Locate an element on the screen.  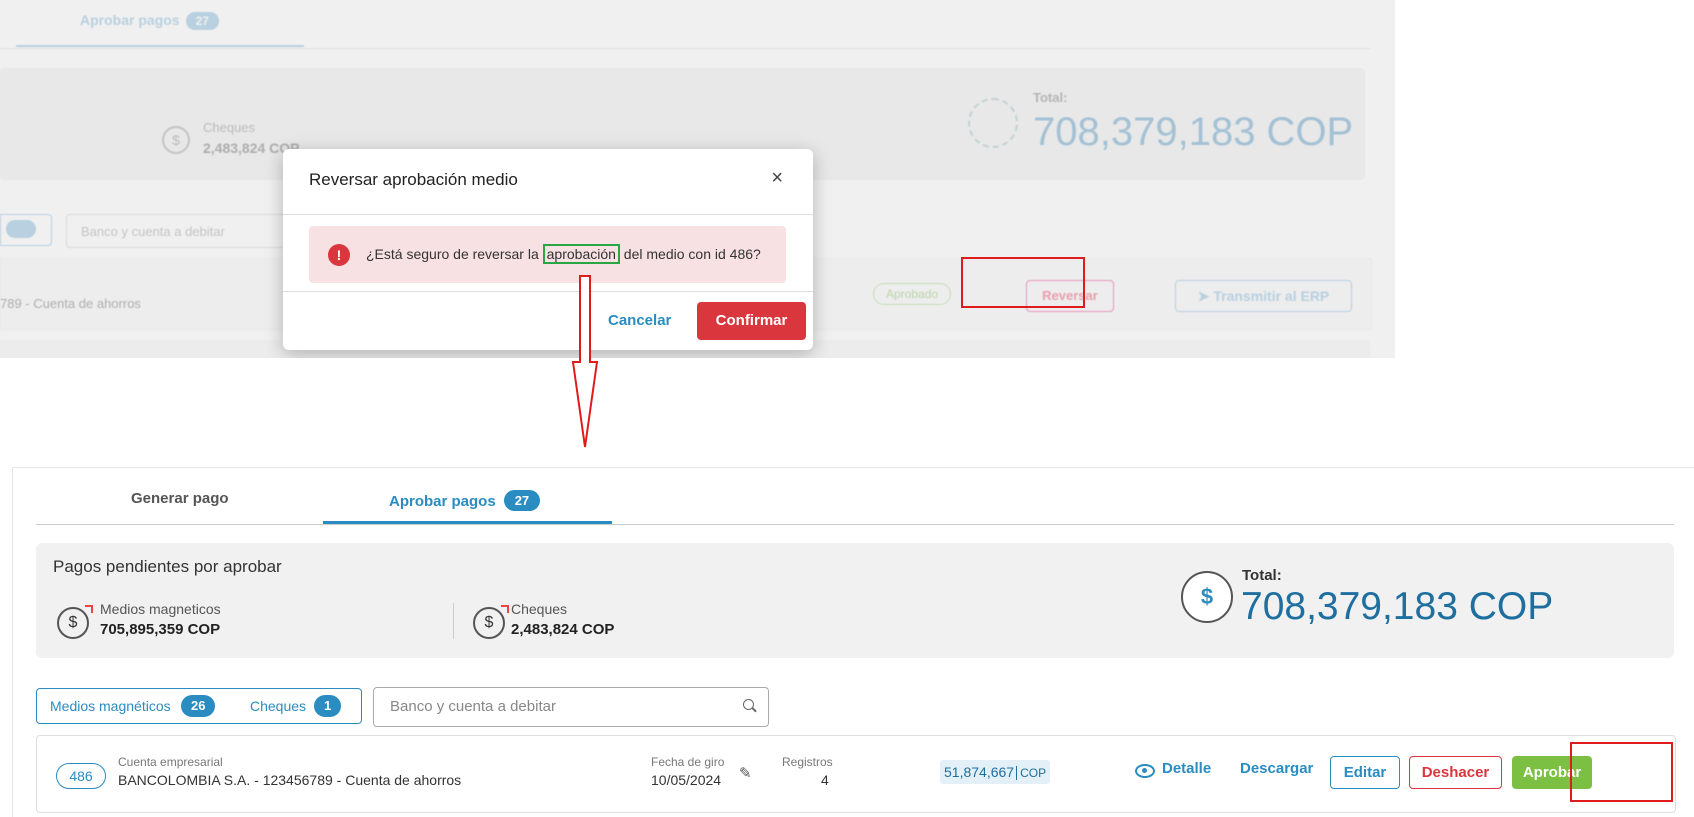
cancel-button: Cancelar is located at coordinates (639, 320).